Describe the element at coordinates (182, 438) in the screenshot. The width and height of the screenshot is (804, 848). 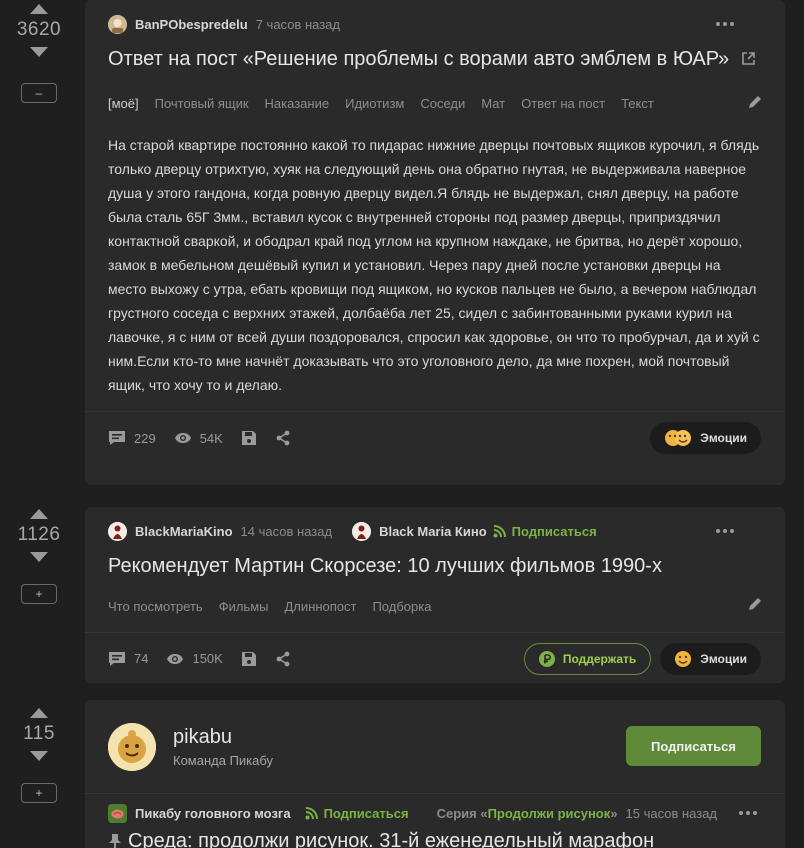
I see `eye-icon` at that location.